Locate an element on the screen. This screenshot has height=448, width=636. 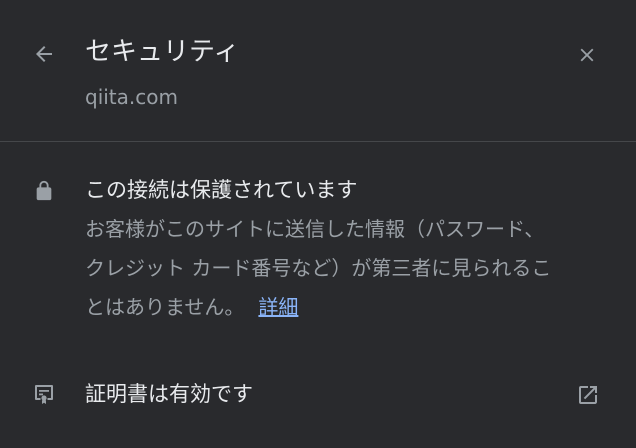
connection-status-title: この接続は保護されています is located at coordinates (221, 190).